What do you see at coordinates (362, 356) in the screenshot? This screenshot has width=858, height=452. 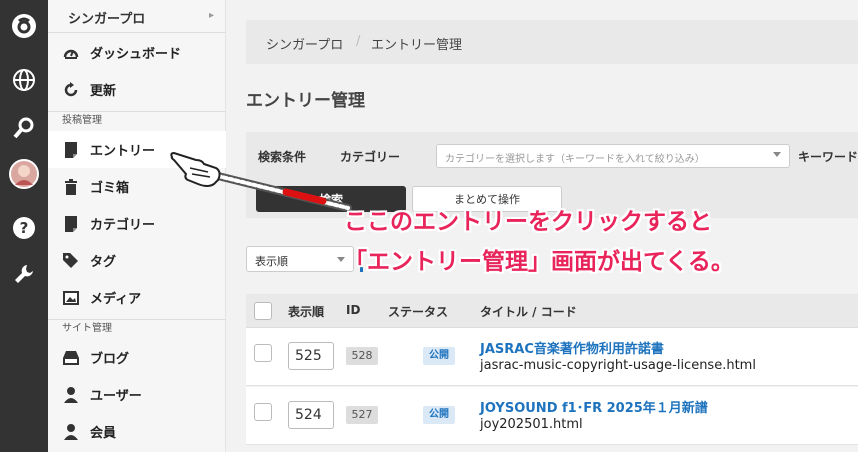 I see `id-badge: 528` at bounding box center [362, 356].